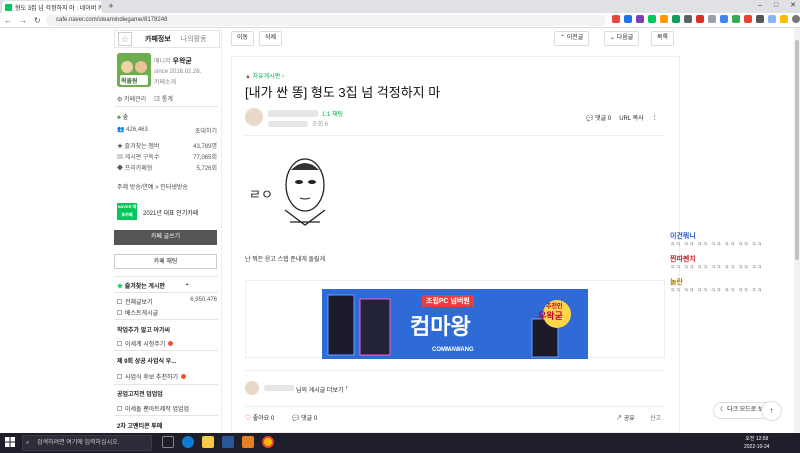 Image resolution: width=800 pixels, height=453 pixels. I want to click on post-meta: 조회 6, so click(298, 123).